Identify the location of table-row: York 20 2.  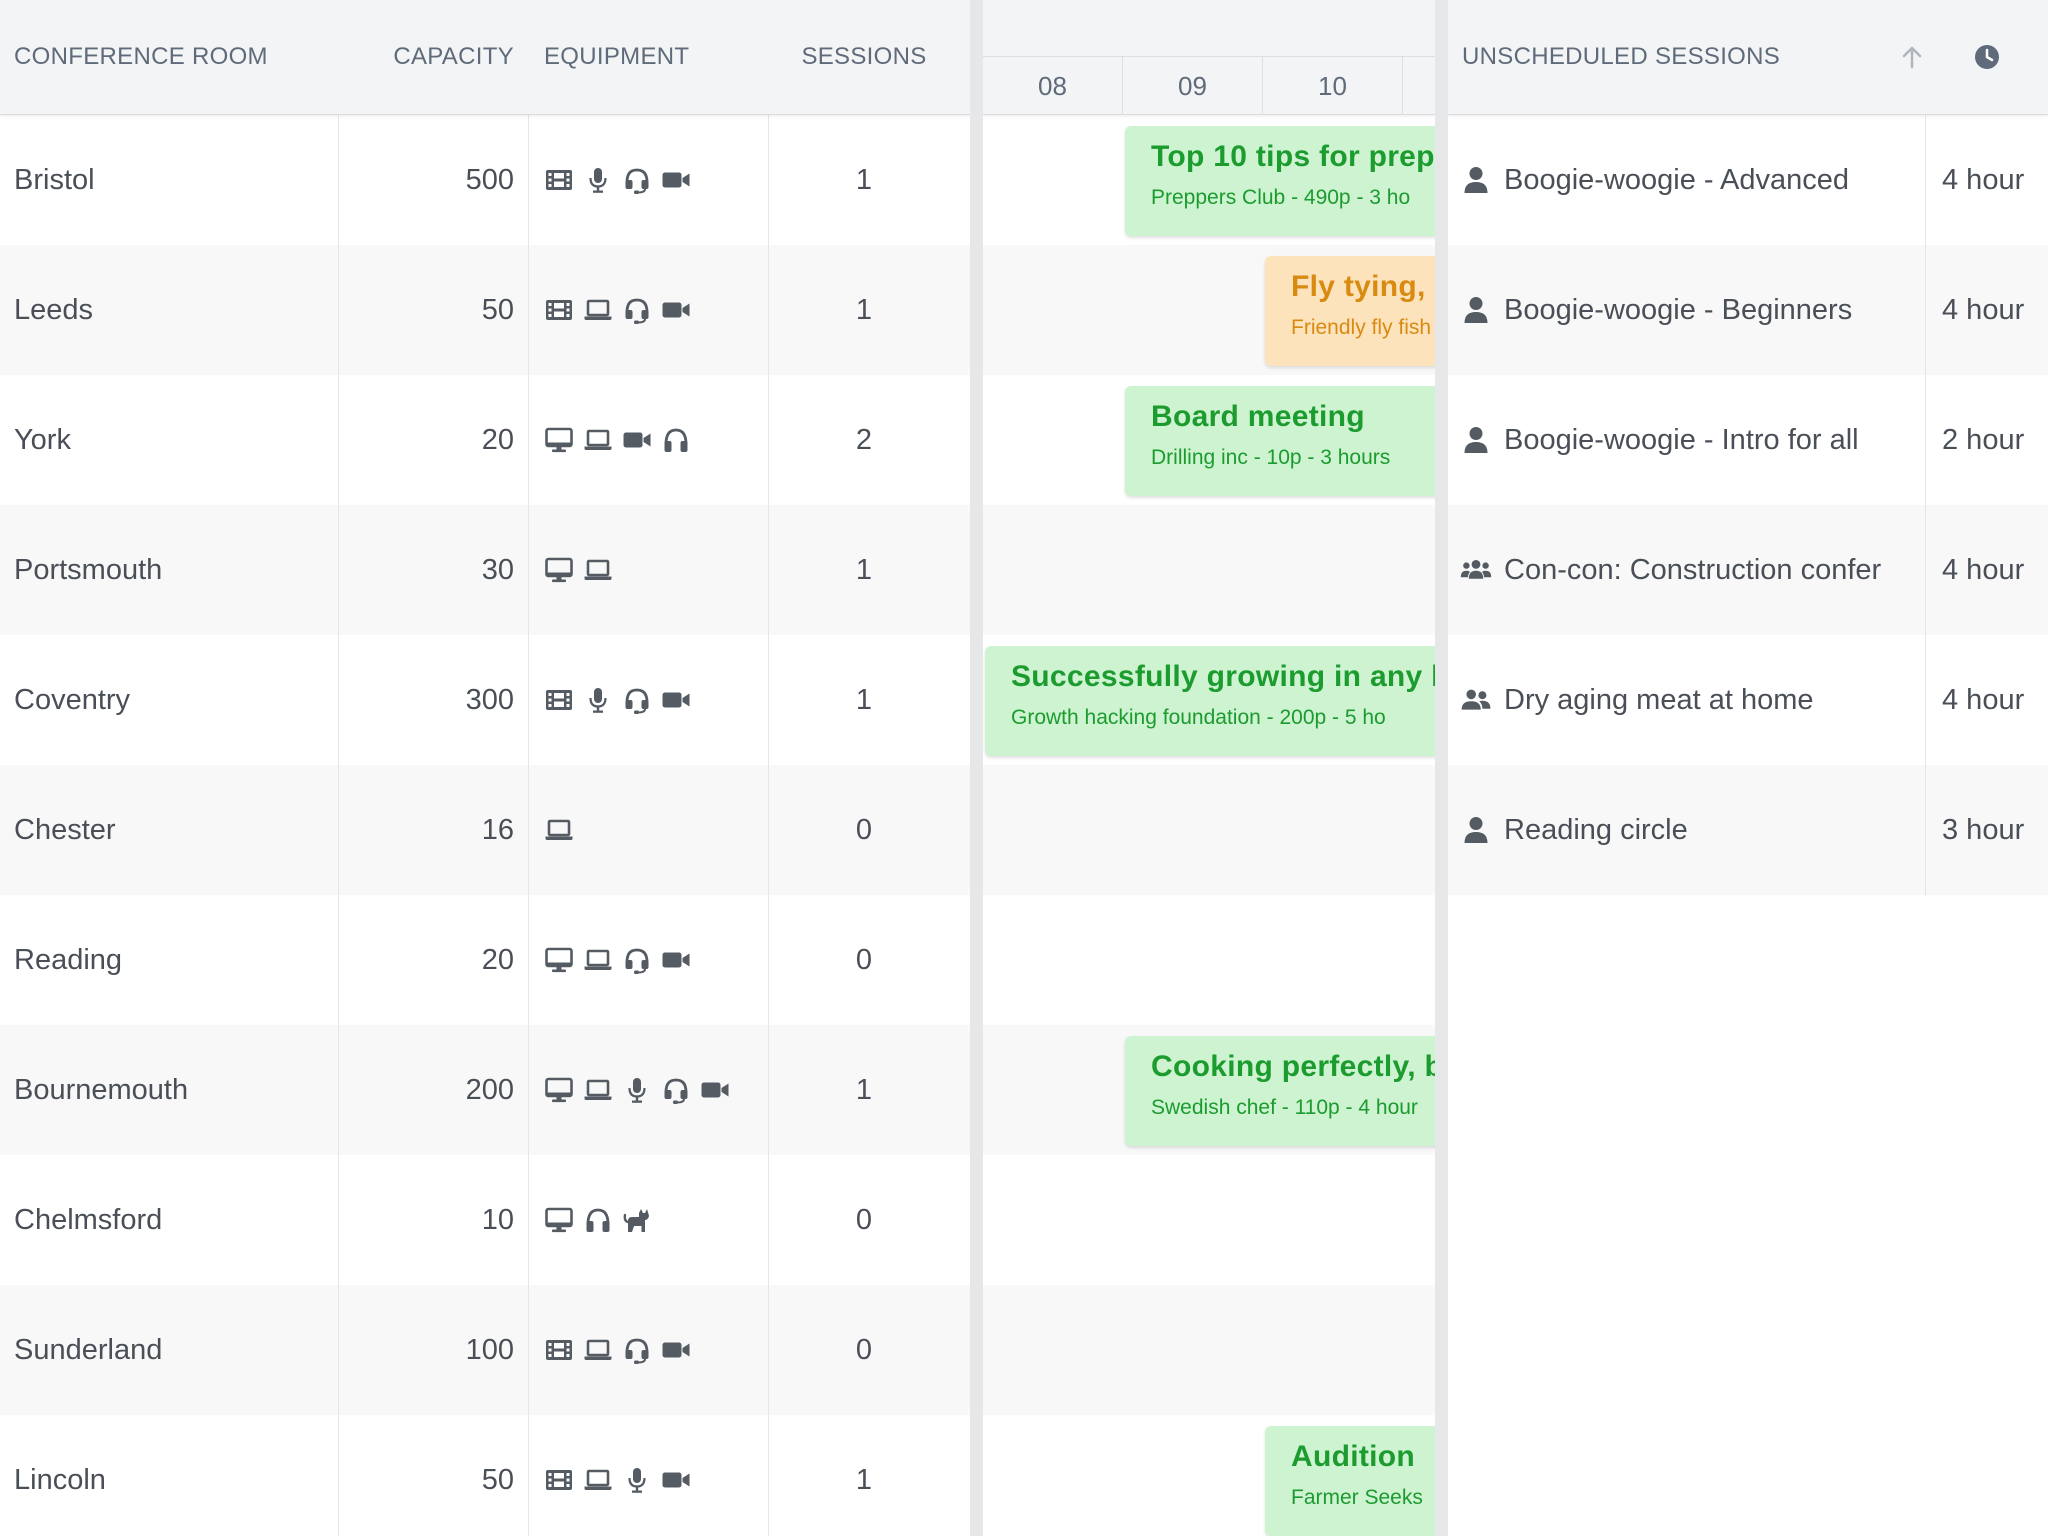
(485, 440).